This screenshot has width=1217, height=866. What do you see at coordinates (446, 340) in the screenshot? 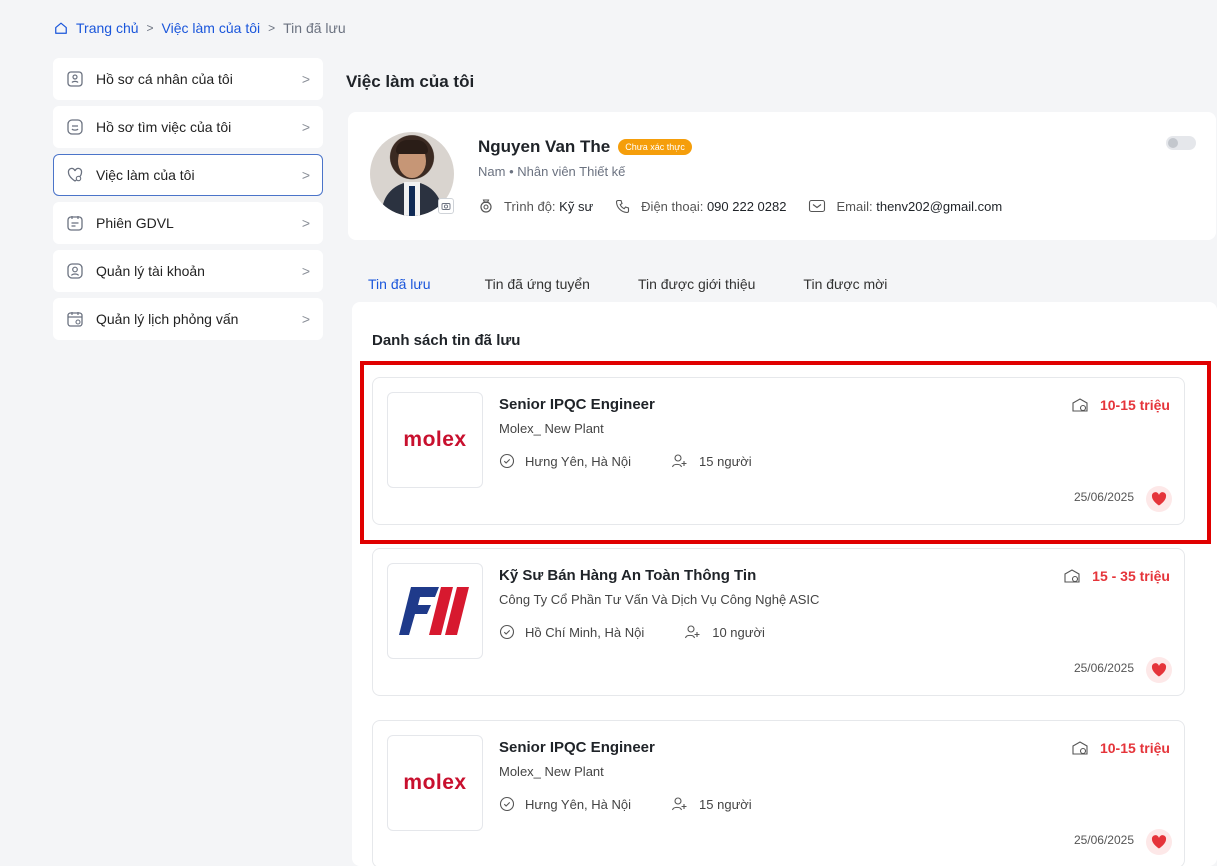
I see `list-title: Danh sách tin đã lưu` at bounding box center [446, 340].